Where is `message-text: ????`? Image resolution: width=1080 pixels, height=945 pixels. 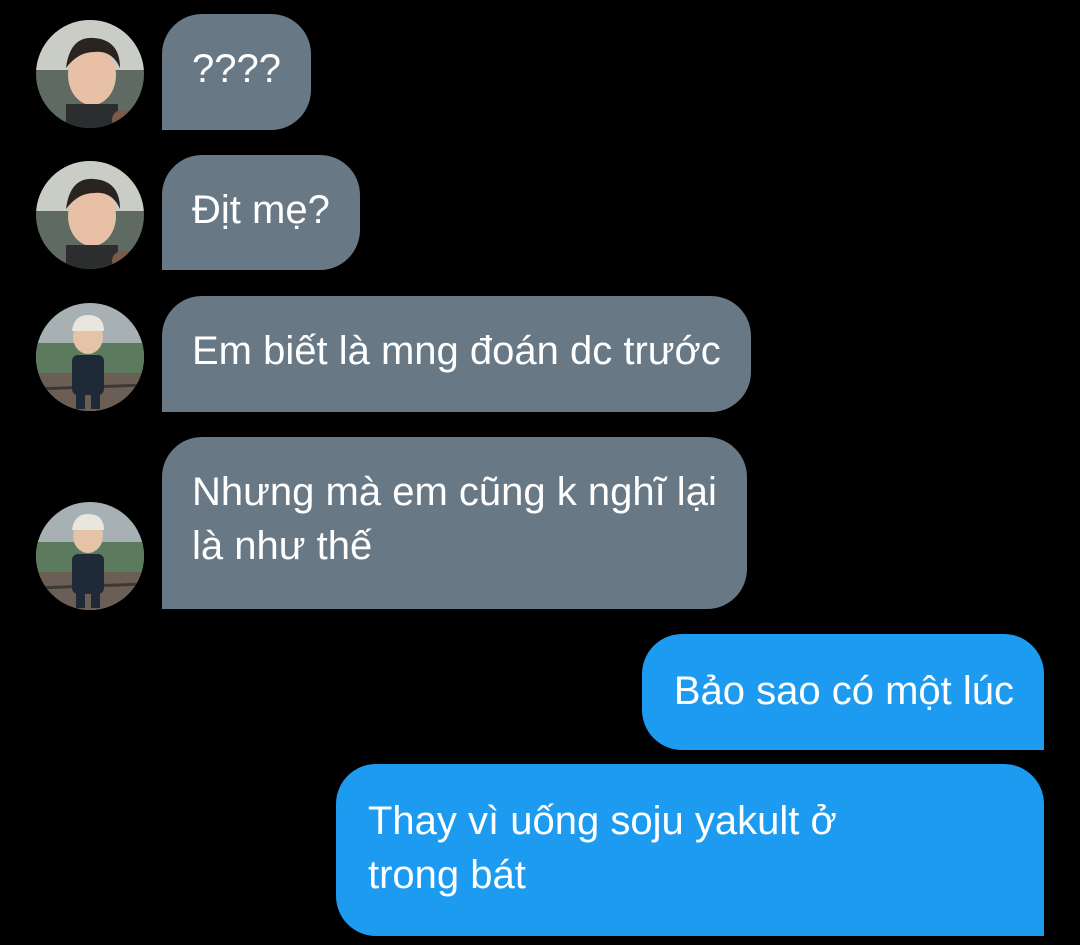
message-text: ???? is located at coordinates (236, 69).